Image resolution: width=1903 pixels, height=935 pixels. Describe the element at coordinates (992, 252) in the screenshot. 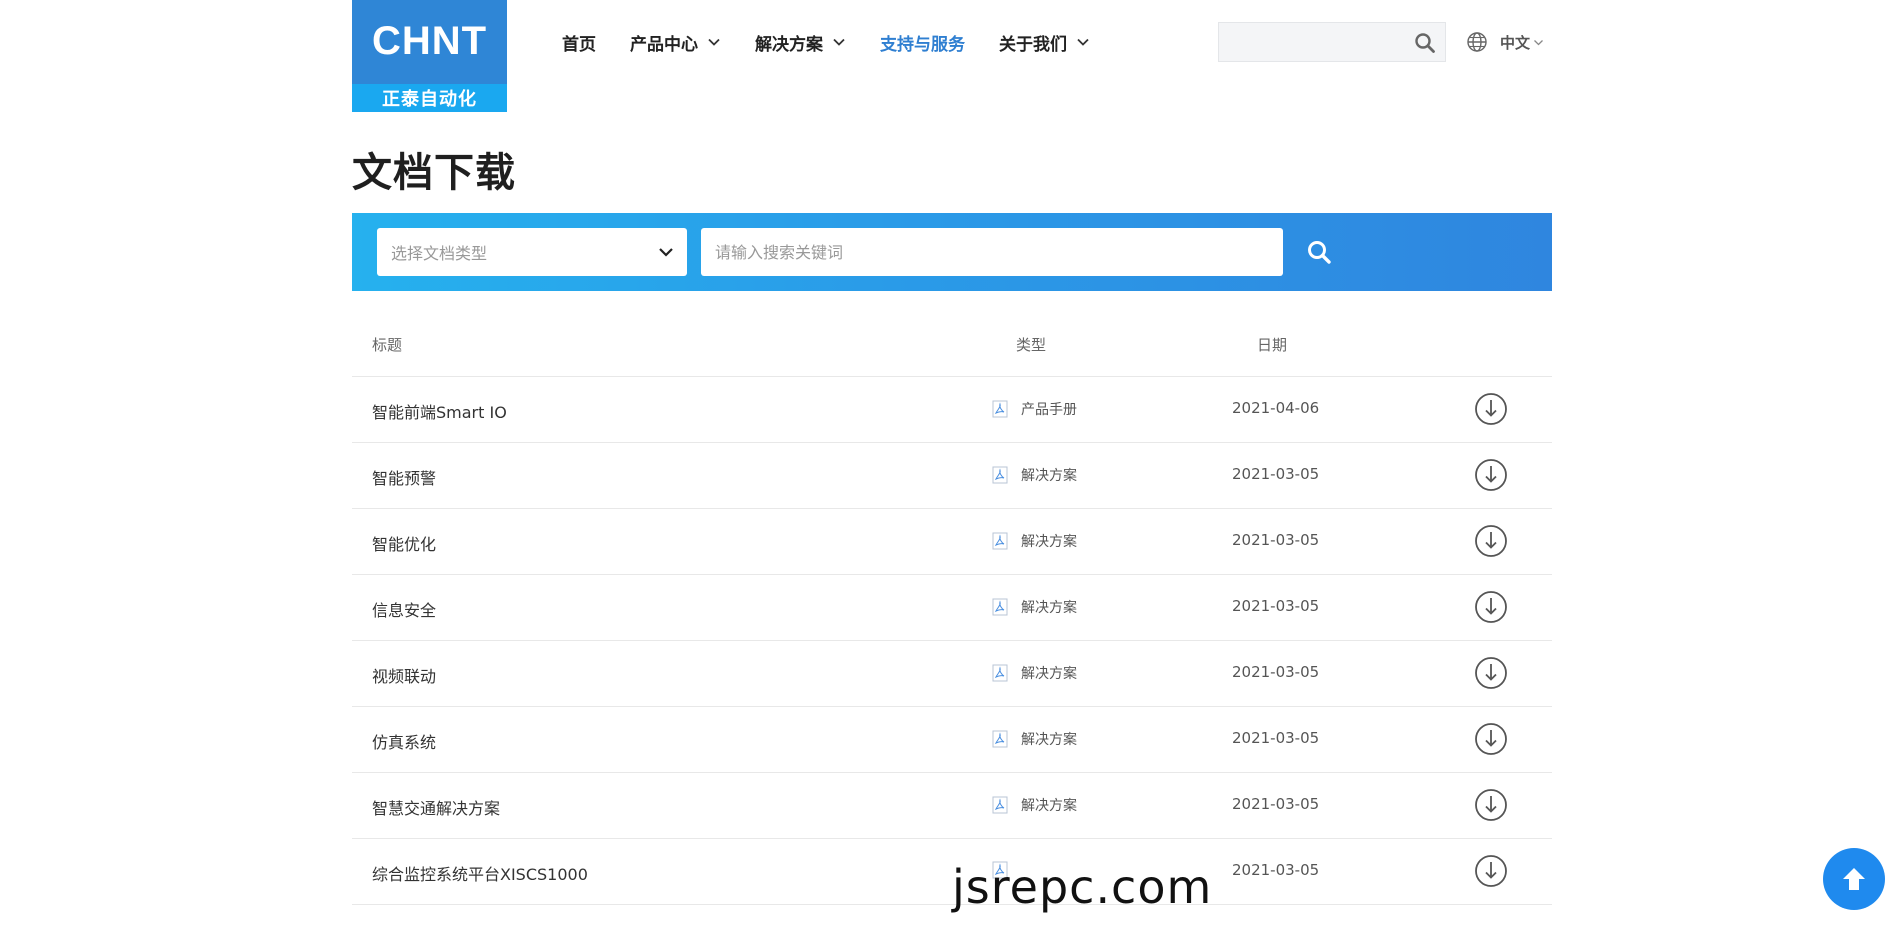

I see `keyword-search-input` at that location.